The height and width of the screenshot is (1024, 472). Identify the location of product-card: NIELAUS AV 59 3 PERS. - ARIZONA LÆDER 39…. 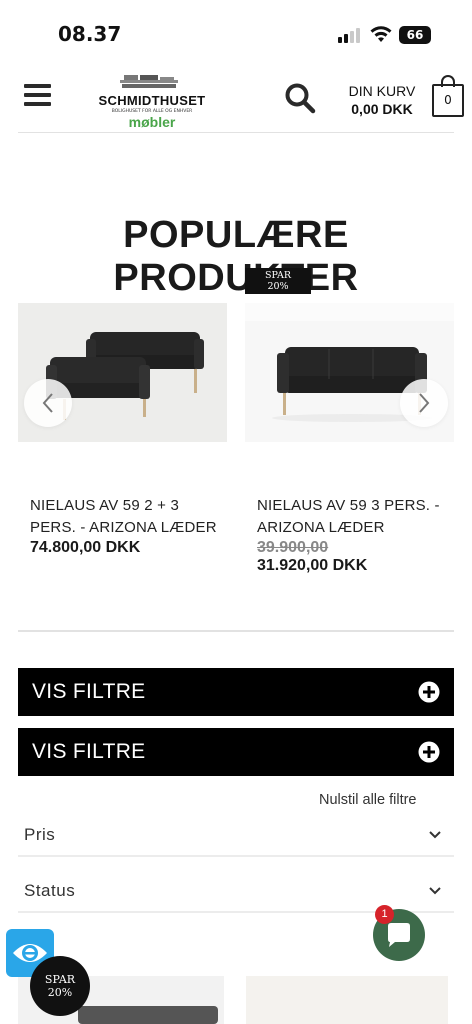
(349, 439).